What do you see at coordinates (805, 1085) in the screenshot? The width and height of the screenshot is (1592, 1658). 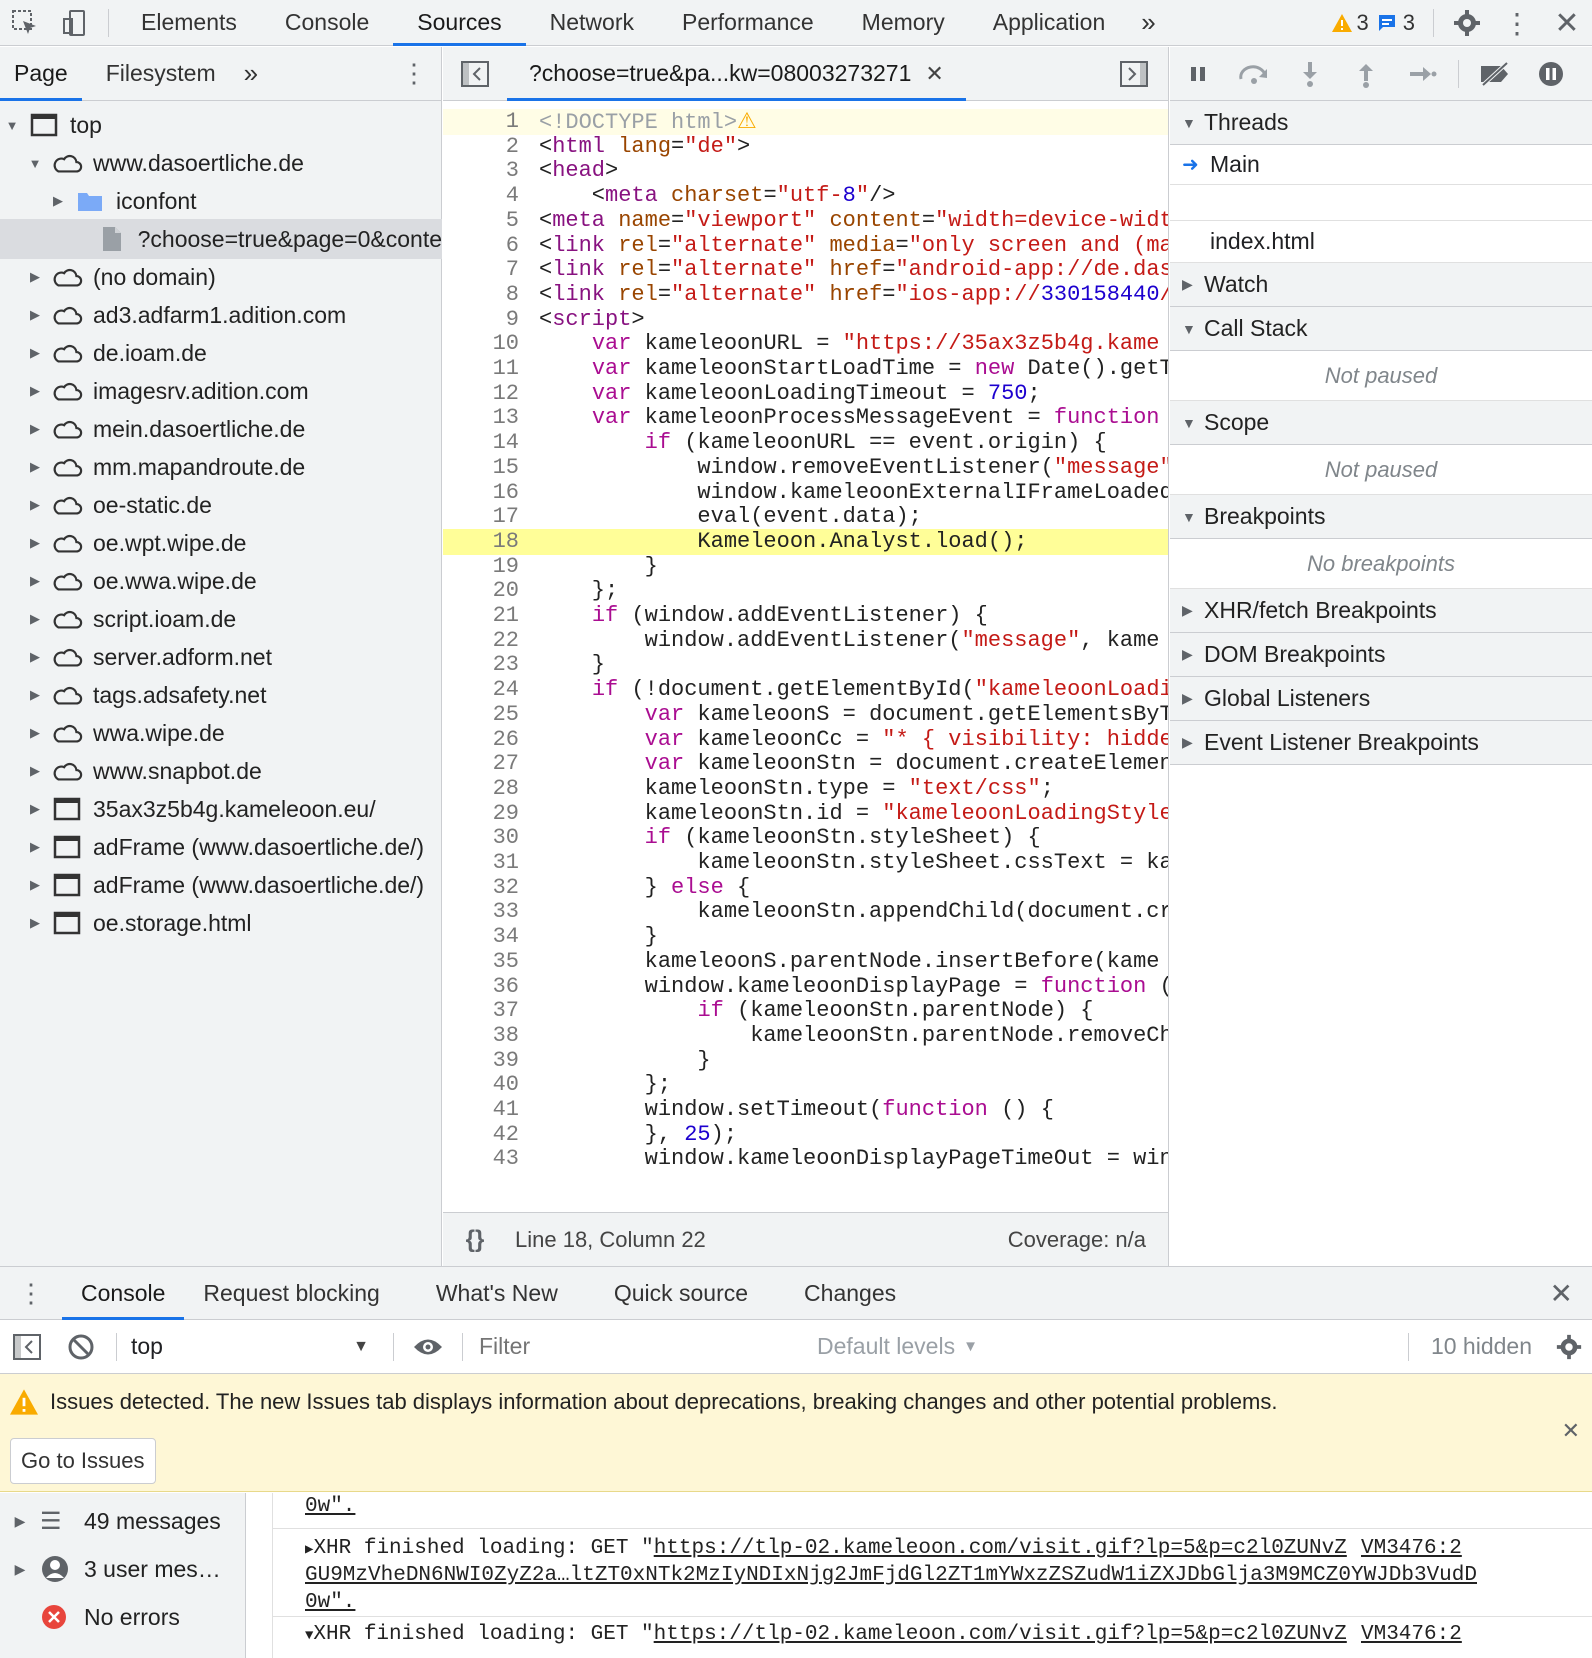 I see `code-line: 40 };` at bounding box center [805, 1085].